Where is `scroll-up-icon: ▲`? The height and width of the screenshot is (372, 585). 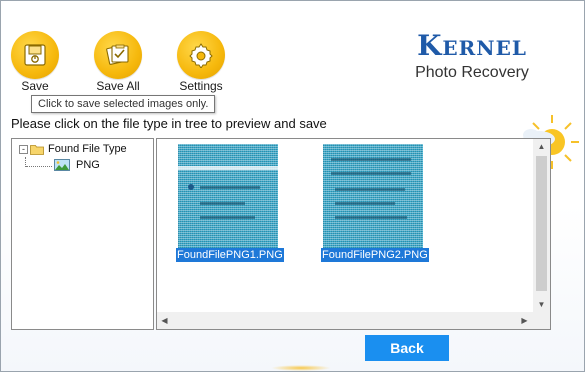
scroll-up-icon: ▲ is located at coordinates (541, 146).